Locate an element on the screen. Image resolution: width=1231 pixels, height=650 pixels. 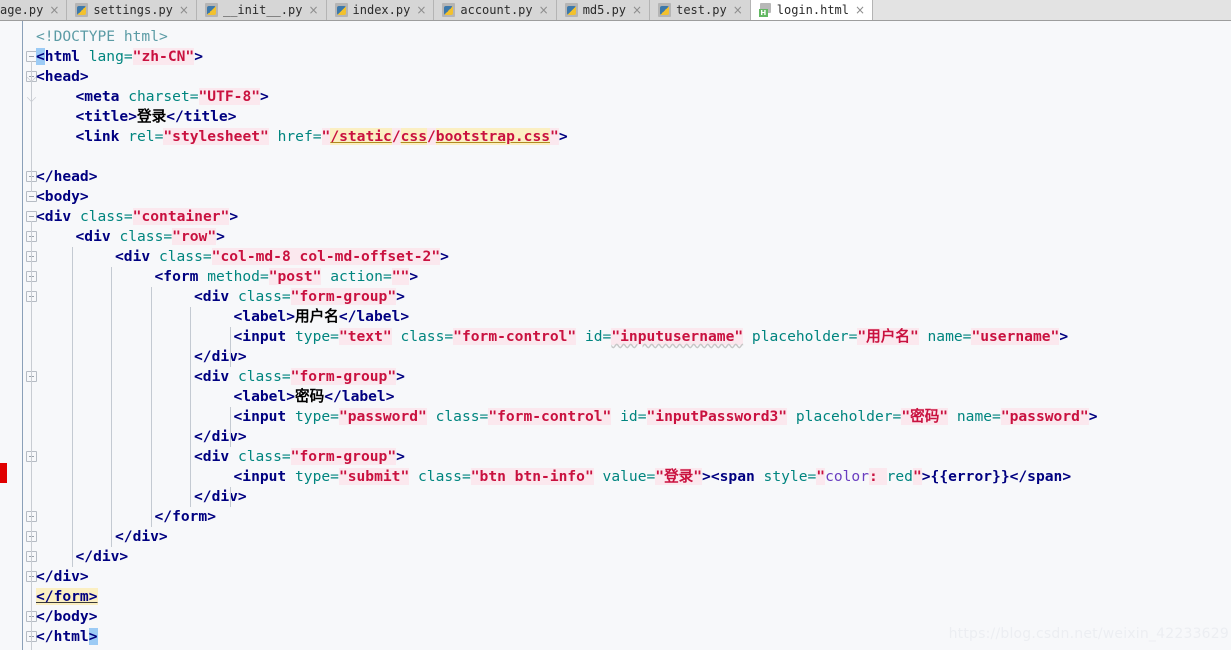
editor-tab-label: settings.py is located at coordinates (133, 10).